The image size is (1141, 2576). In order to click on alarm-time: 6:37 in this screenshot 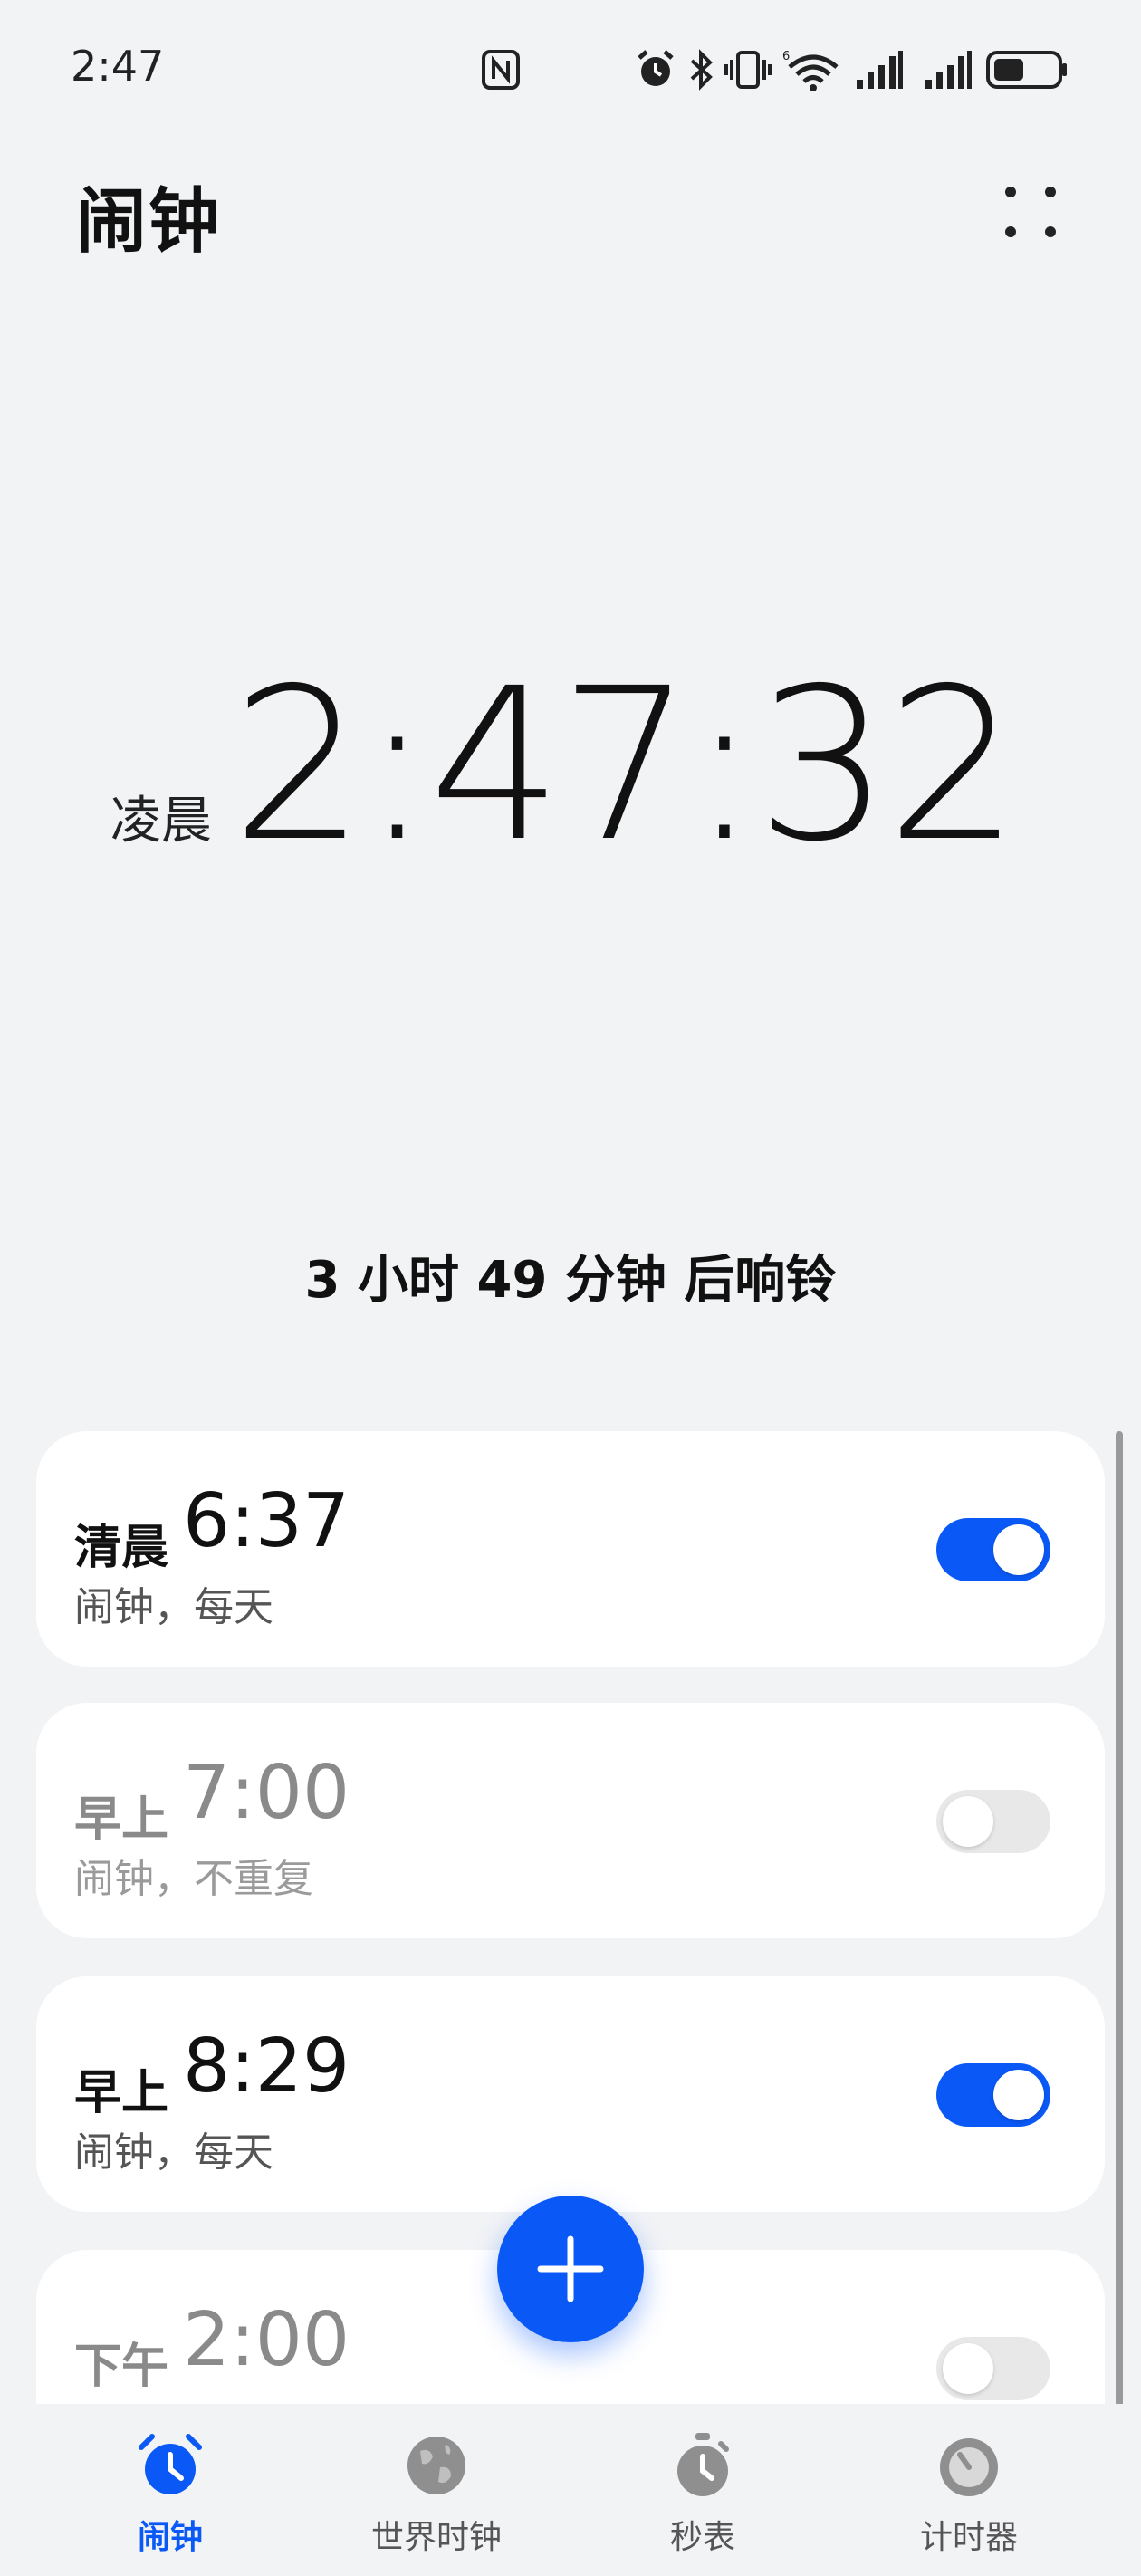, I will do `click(267, 1521)`.